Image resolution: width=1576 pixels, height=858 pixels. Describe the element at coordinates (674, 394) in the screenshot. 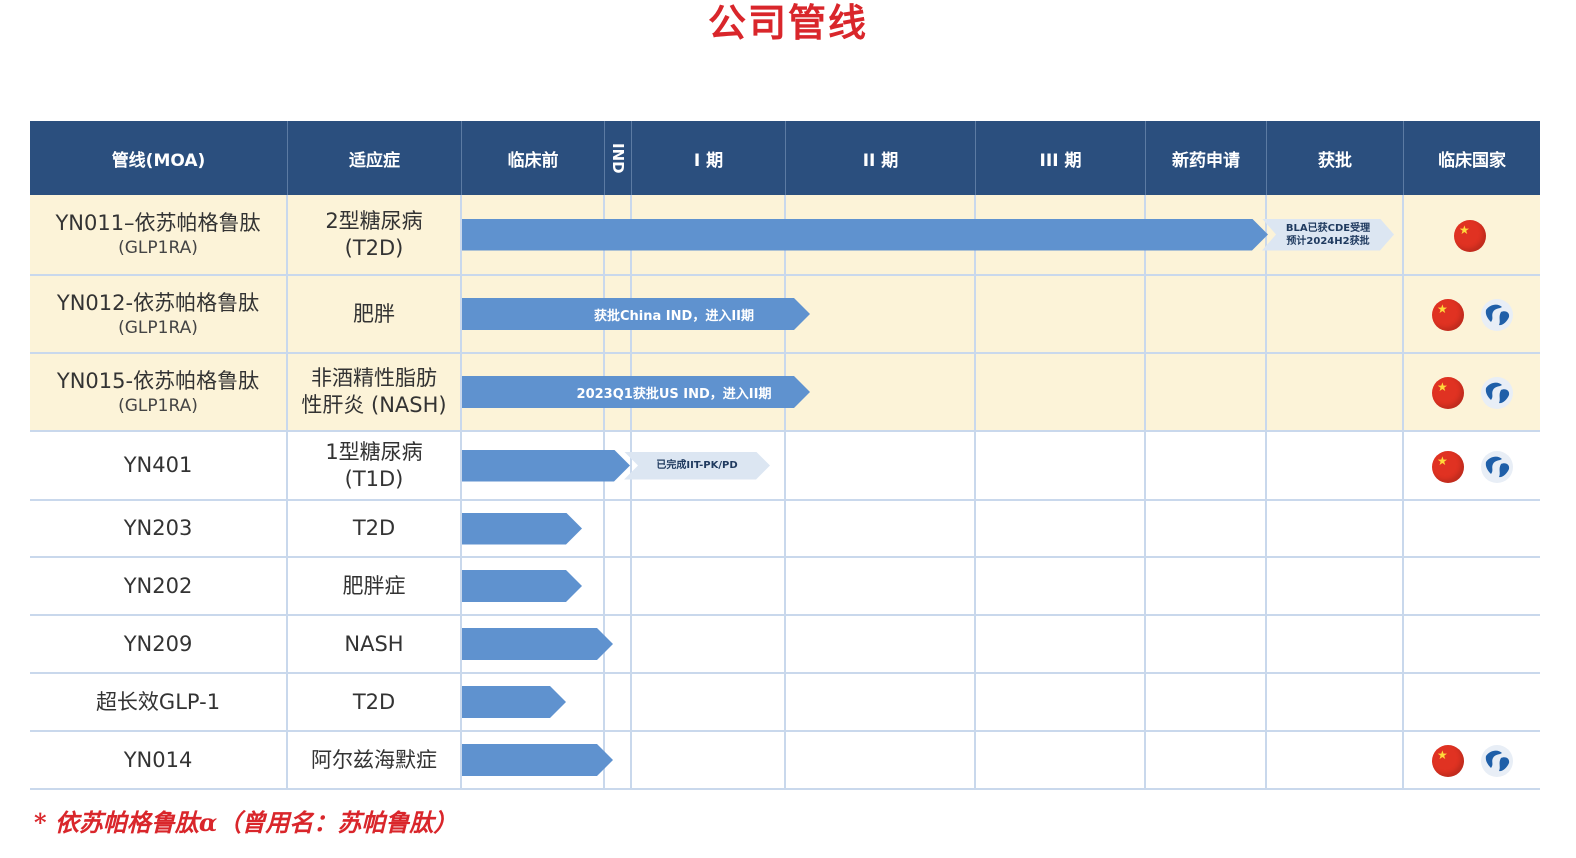

I see `arrow-label: 2023Q1获批US IND，进入II期` at that location.